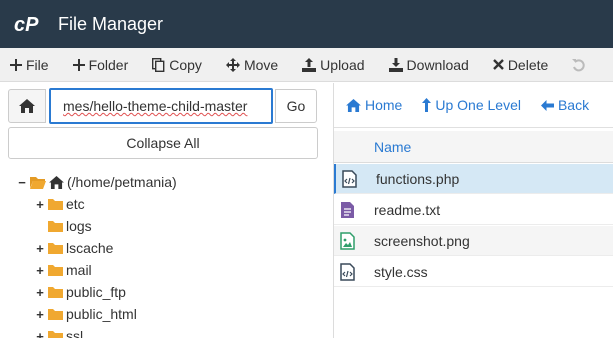 The image size is (613, 338). I want to click on file-row: readme.txt, so click(473, 210).